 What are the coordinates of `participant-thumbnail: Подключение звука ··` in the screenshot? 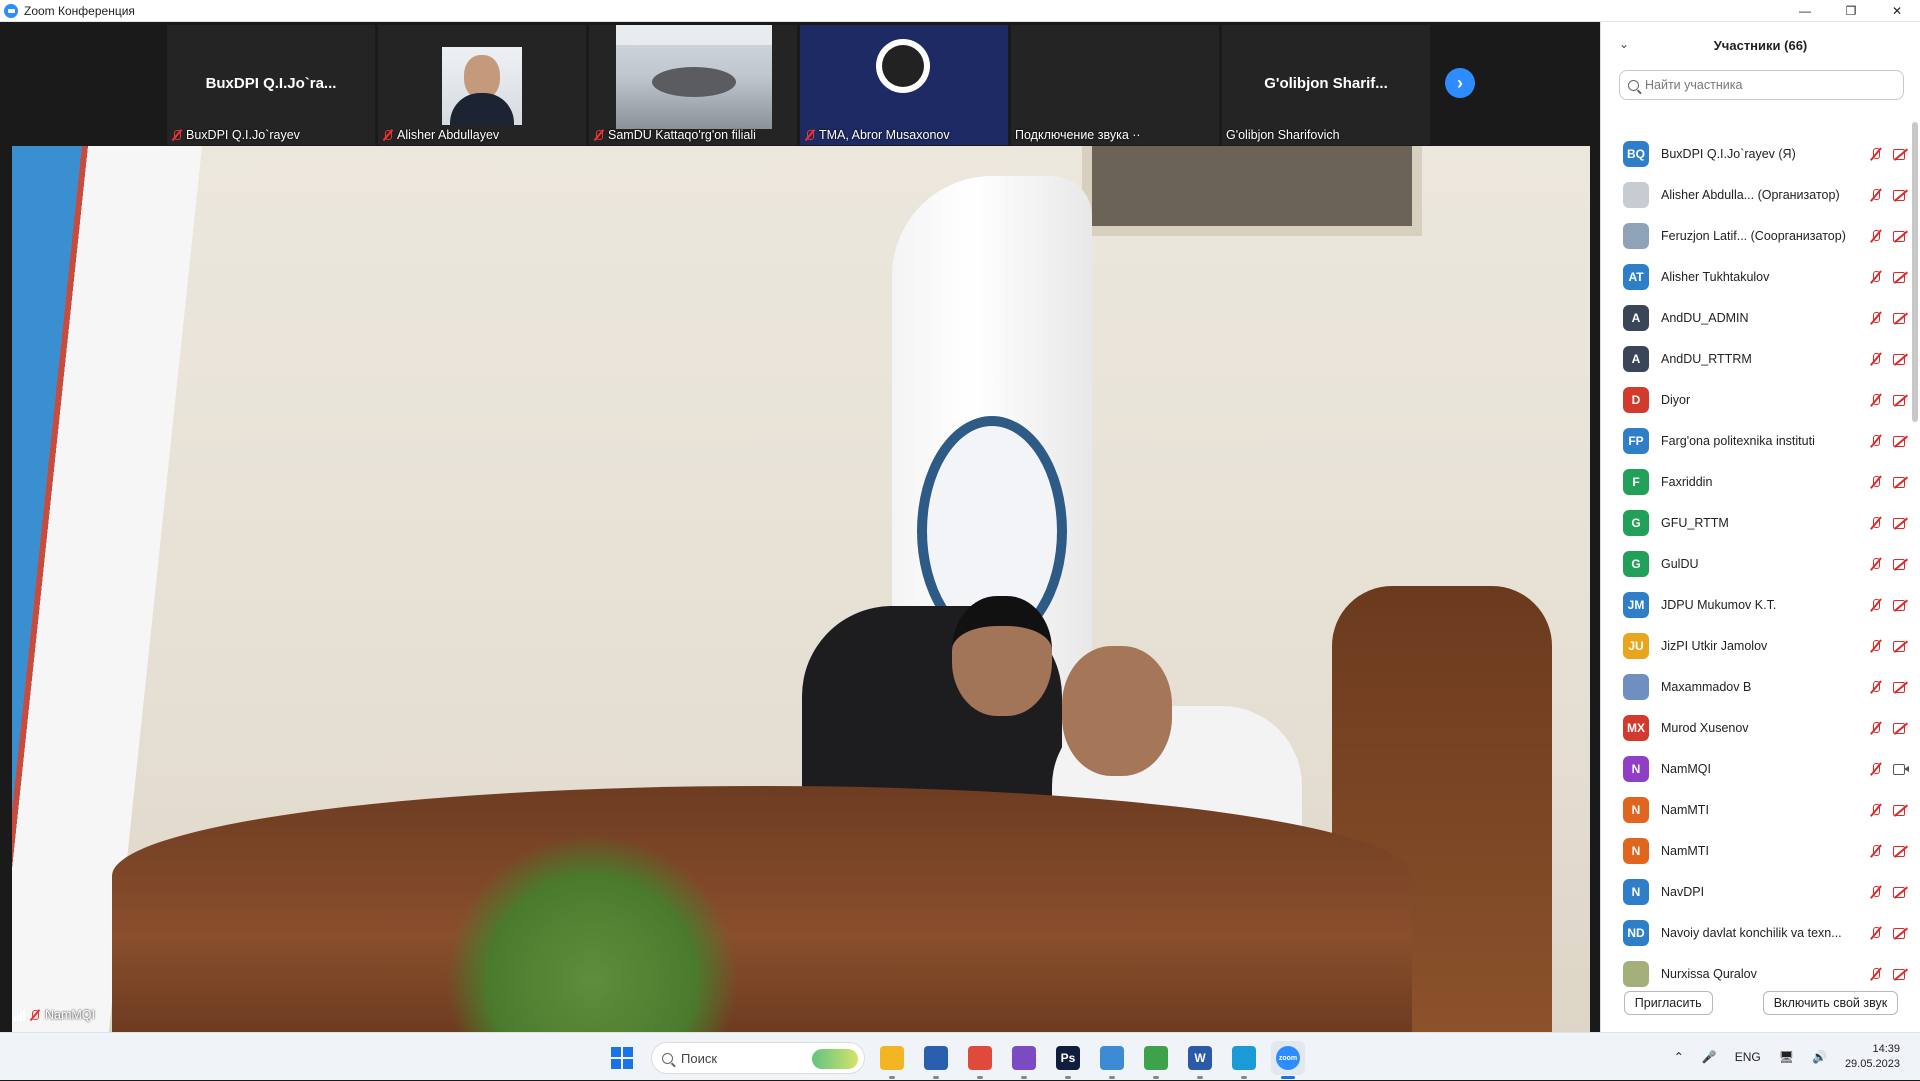 It's located at (1115, 85).